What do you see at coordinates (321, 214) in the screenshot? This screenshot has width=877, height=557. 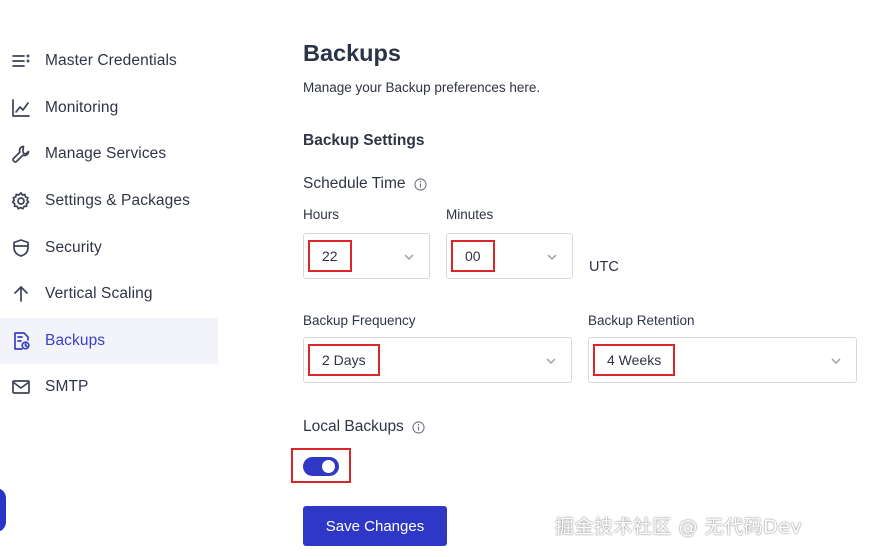 I see `hours-label: Hours` at bounding box center [321, 214].